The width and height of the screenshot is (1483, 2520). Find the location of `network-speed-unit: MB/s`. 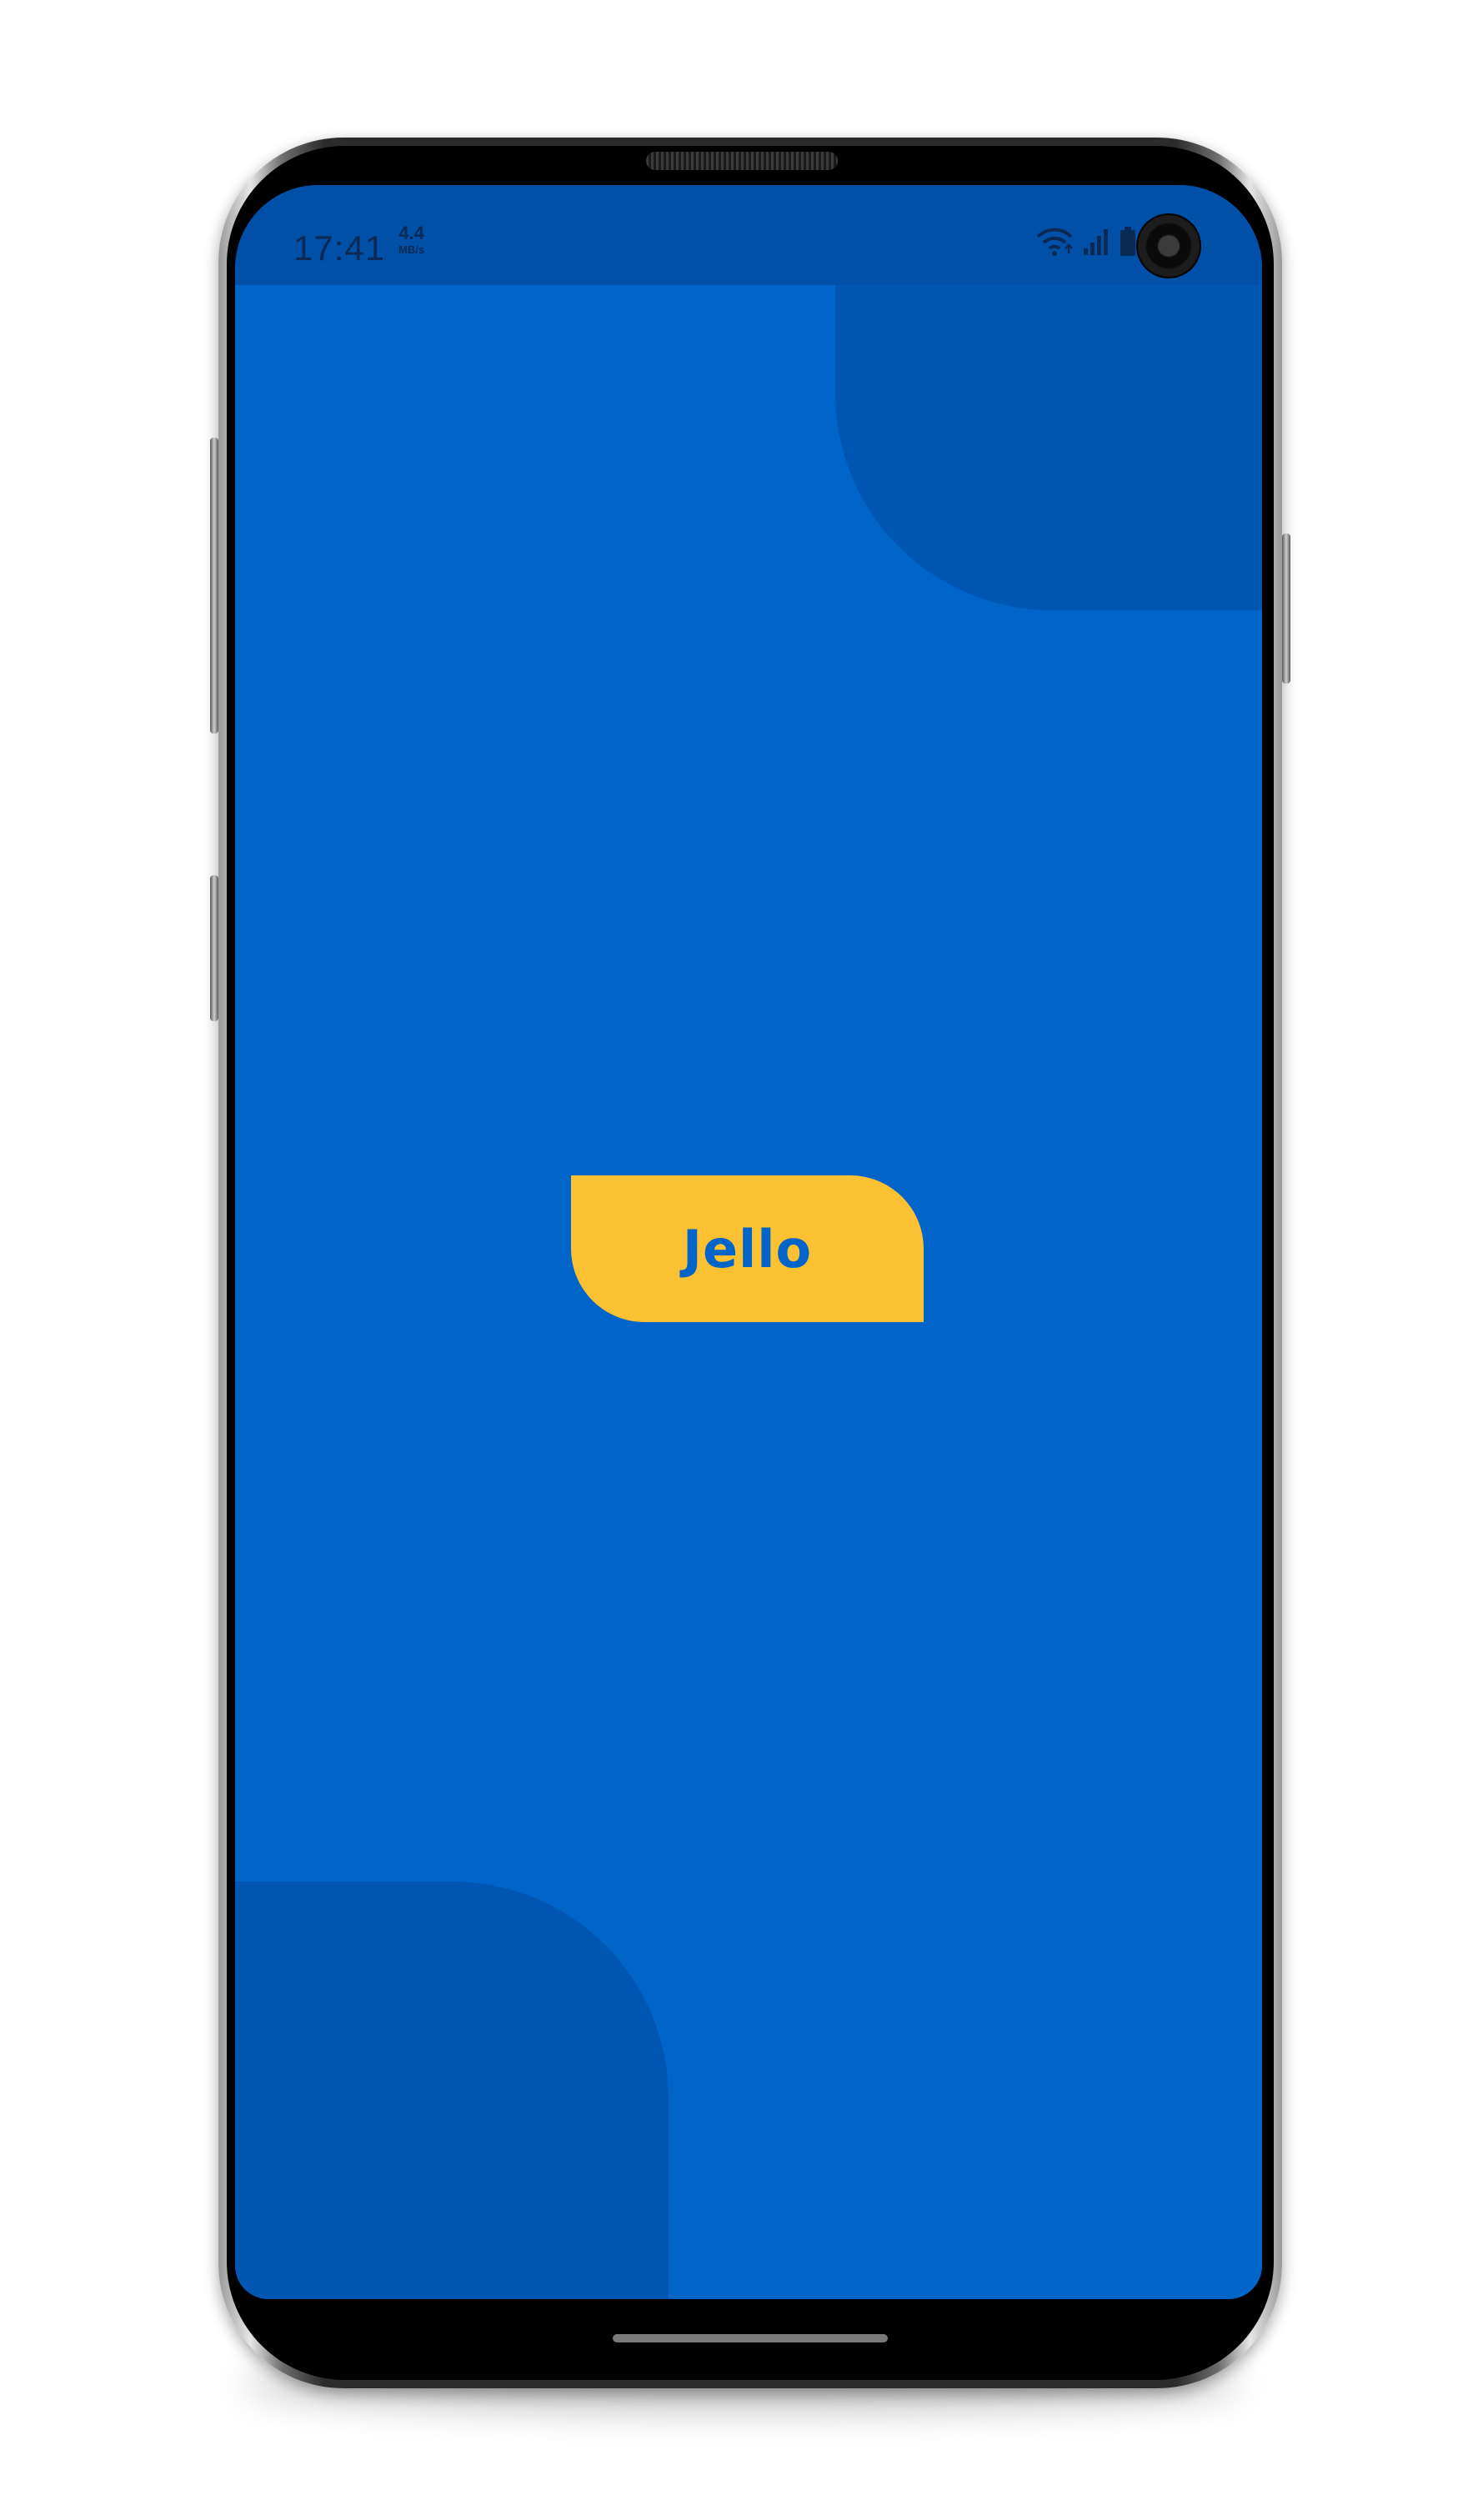

network-speed-unit: MB/s is located at coordinates (411, 249).